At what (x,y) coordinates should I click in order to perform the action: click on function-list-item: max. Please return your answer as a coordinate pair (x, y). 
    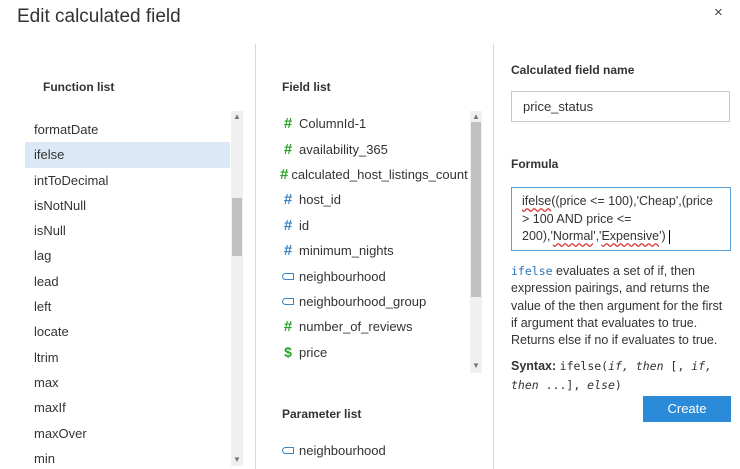
    Looking at the image, I should click on (127, 382).